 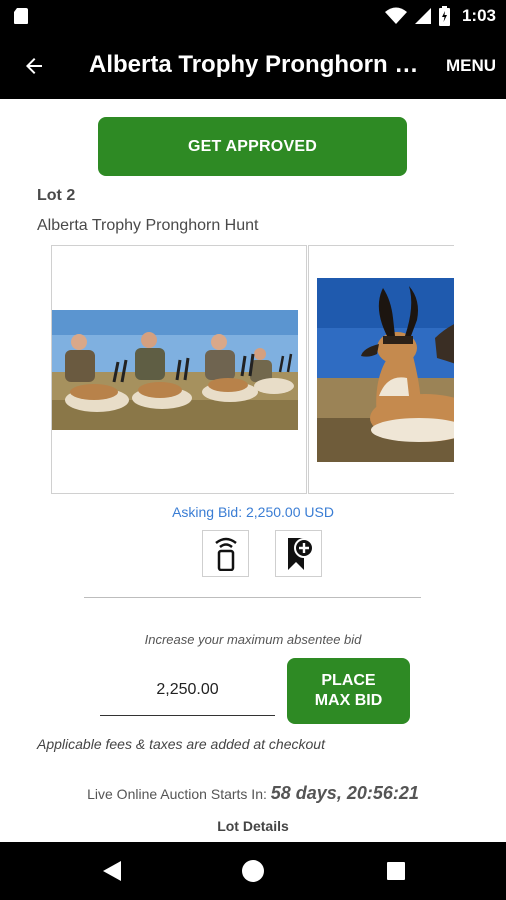 I want to click on bookmark-add-icon, so click(x=300, y=553).